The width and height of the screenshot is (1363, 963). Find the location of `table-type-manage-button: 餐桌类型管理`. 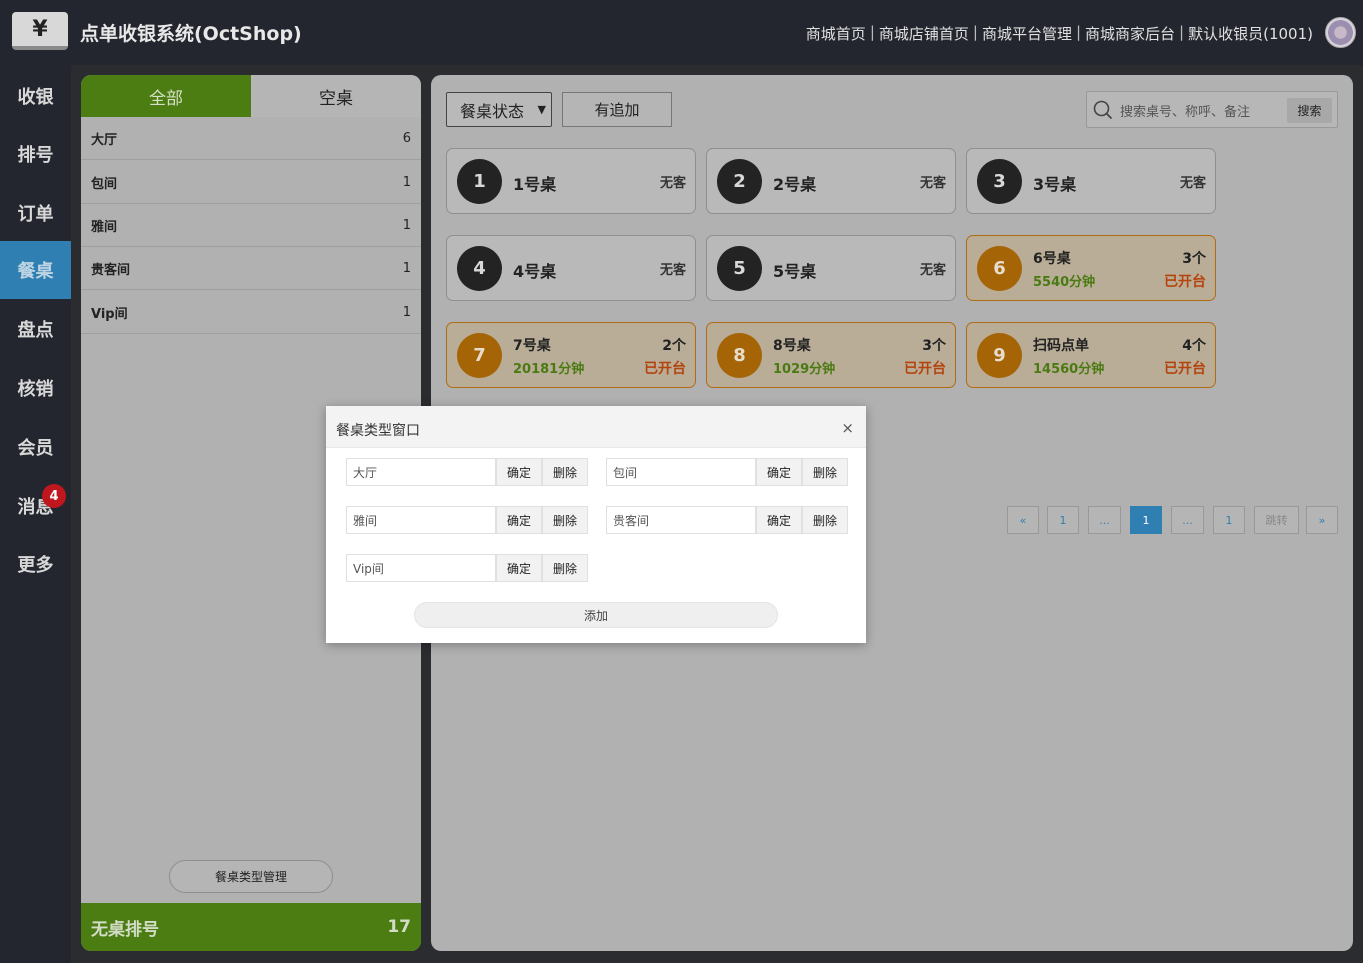

table-type-manage-button: 餐桌类型管理 is located at coordinates (251, 876).